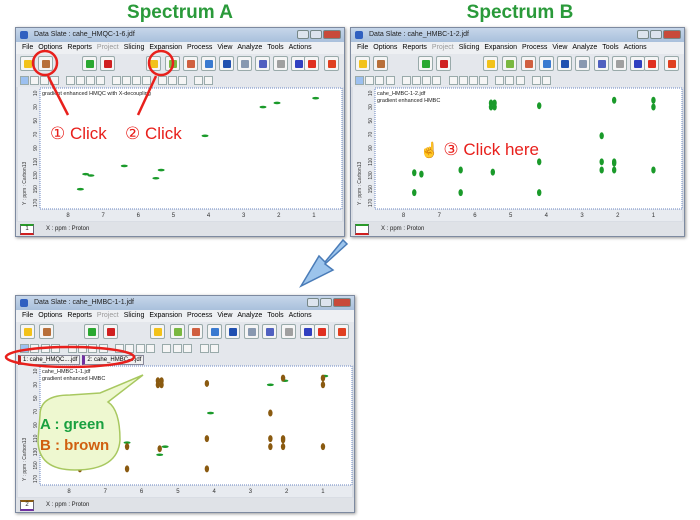 The image size is (700, 520). Describe the element at coordinates (92, 331) in the screenshot. I see `add-button` at that location.